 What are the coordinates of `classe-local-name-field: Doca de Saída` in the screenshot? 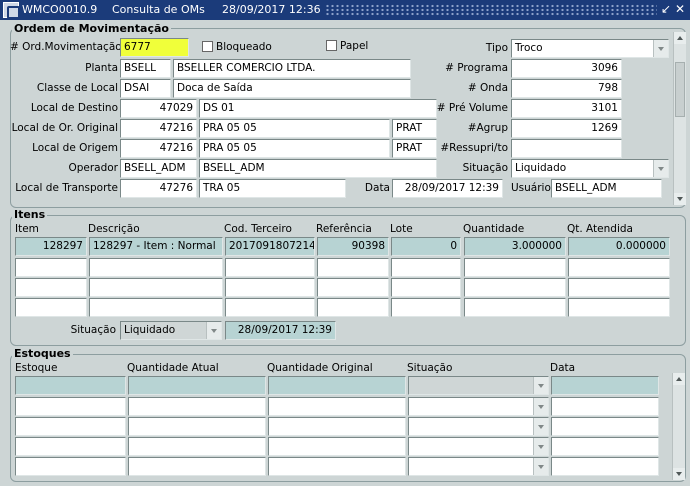 It's located at (292, 88).